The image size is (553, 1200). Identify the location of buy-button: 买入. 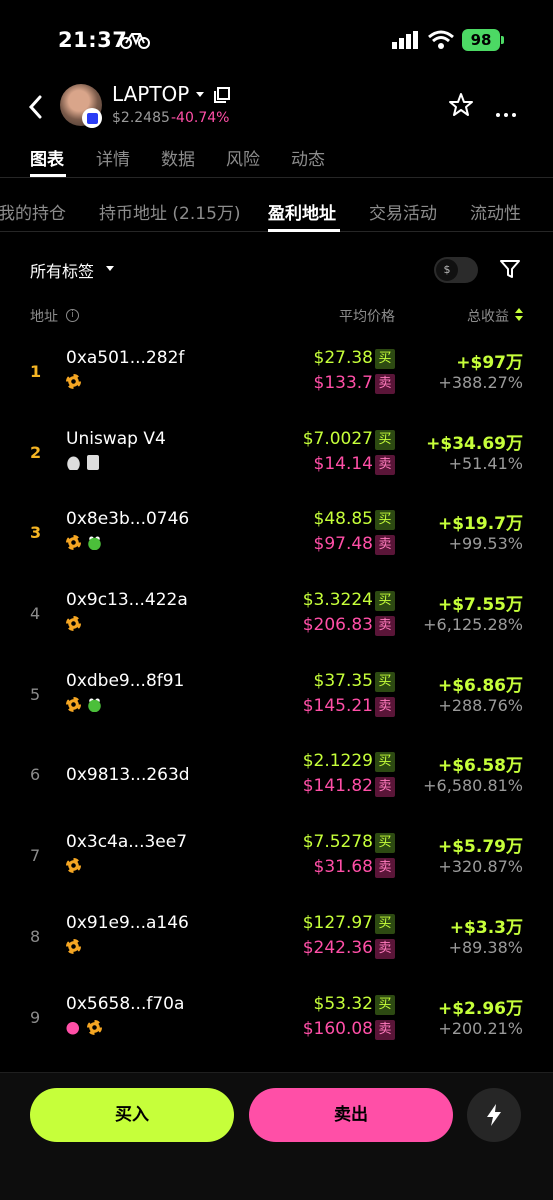
(132, 1115).